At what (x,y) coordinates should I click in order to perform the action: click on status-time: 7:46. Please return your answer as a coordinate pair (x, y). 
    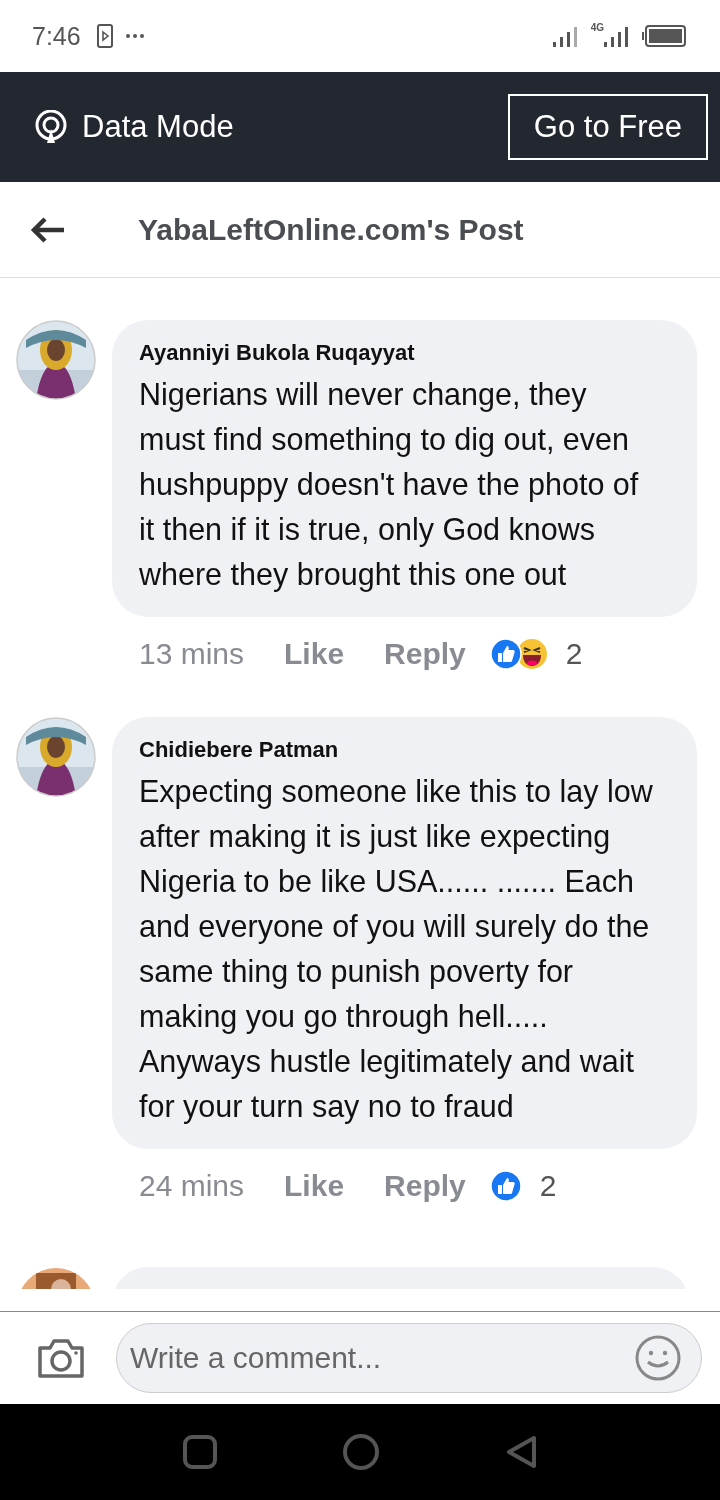
    Looking at the image, I should click on (56, 36).